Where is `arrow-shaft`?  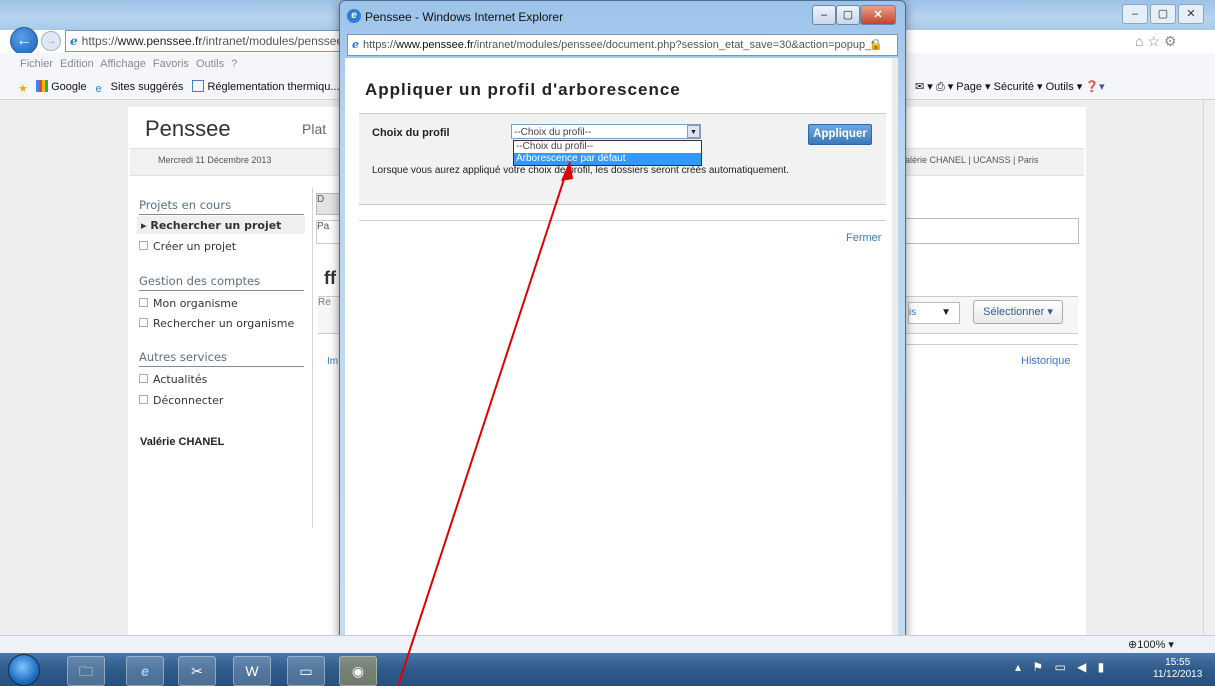 arrow-shaft is located at coordinates (482, 427).